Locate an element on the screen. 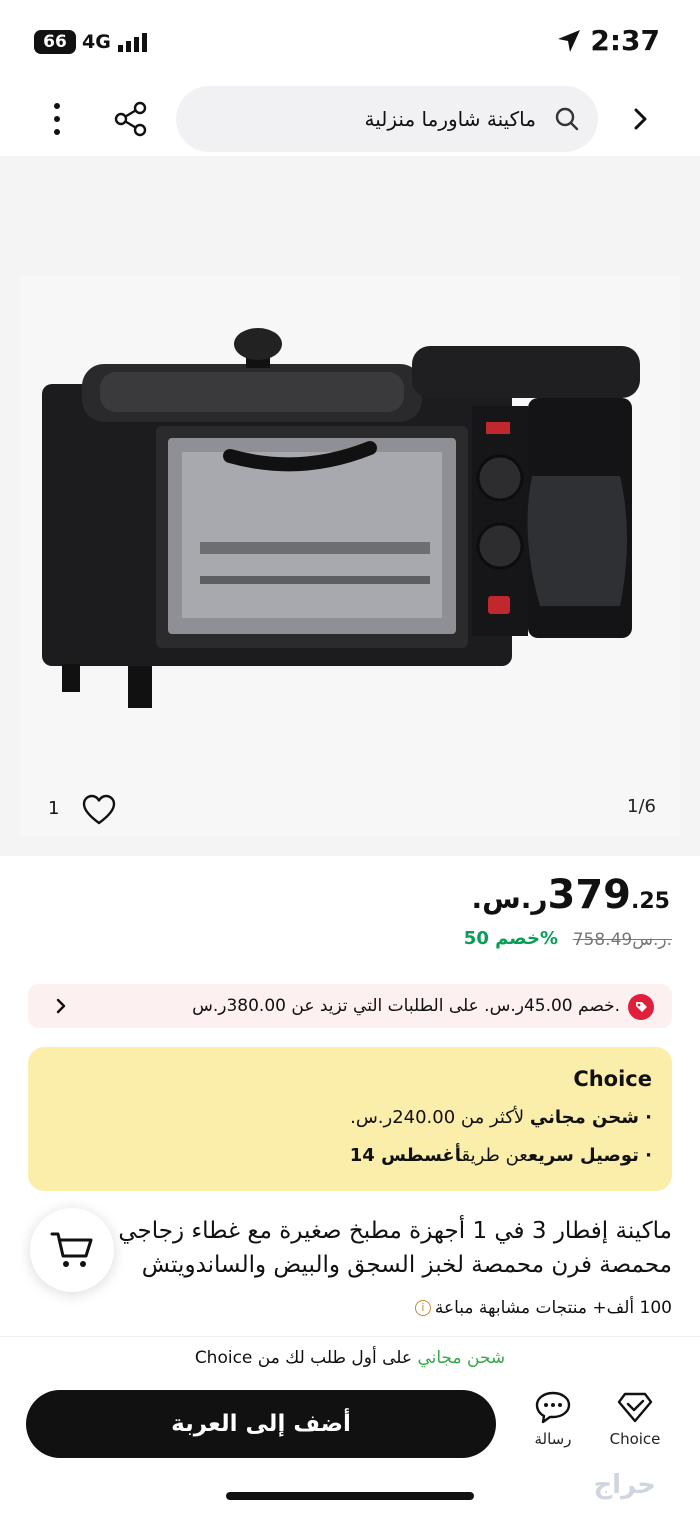 This screenshot has height=1515, width=700. message-label: رسالة is located at coordinates (553, 1439).